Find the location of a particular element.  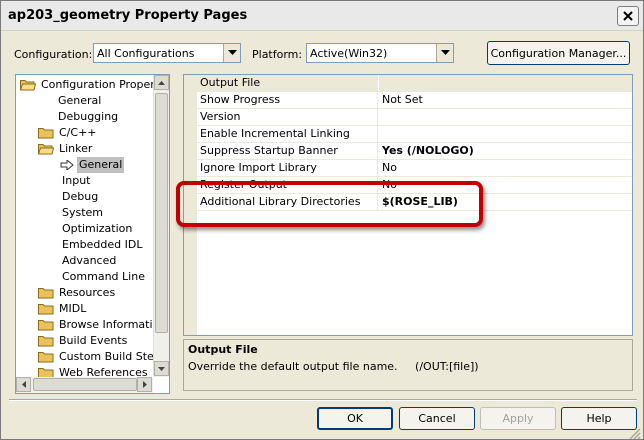

tree-item: Input is located at coordinates (76, 181).